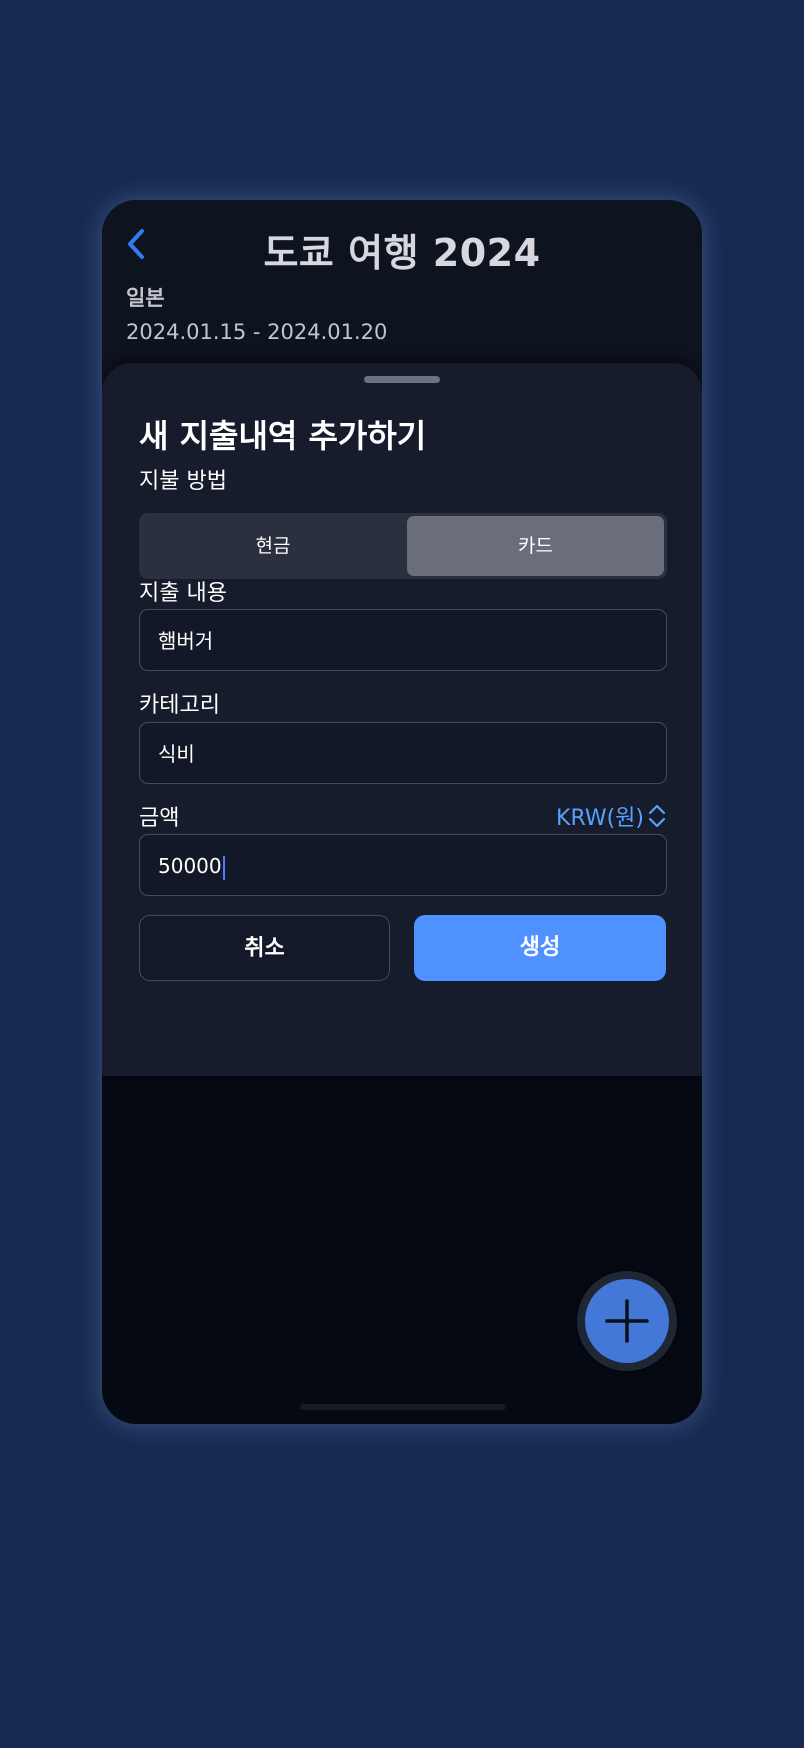  Describe the element at coordinates (190, 866) in the screenshot. I see `amount-value: 50000` at that location.